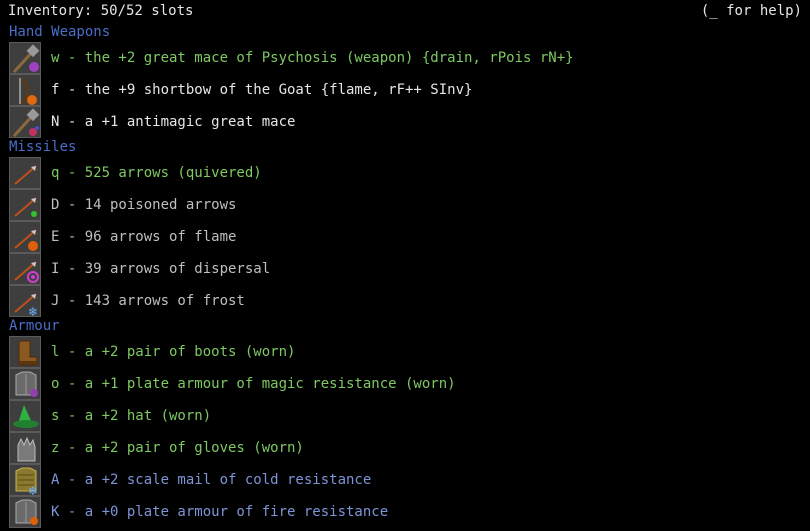 The image size is (810, 531). What do you see at coordinates (25, 122) in the screenshot?
I see `antimagic-mace-icon` at bounding box center [25, 122].